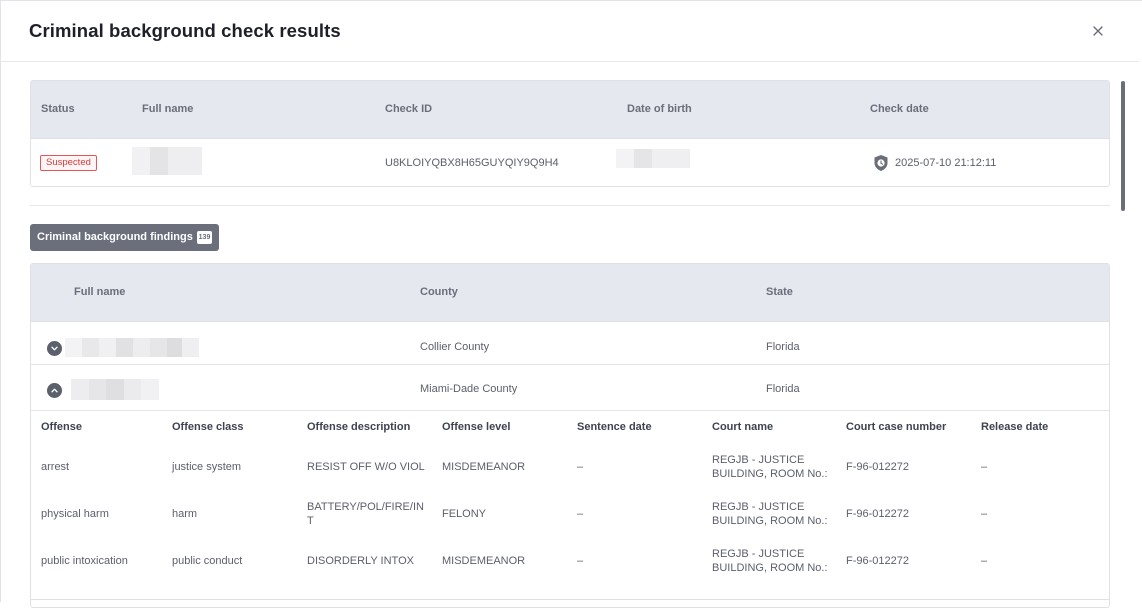 The image size is (1142, 608). What do you see at coordinates (653, 158) in the screenshot?
I see `dob-redacted` at bounding box center [653, 158].